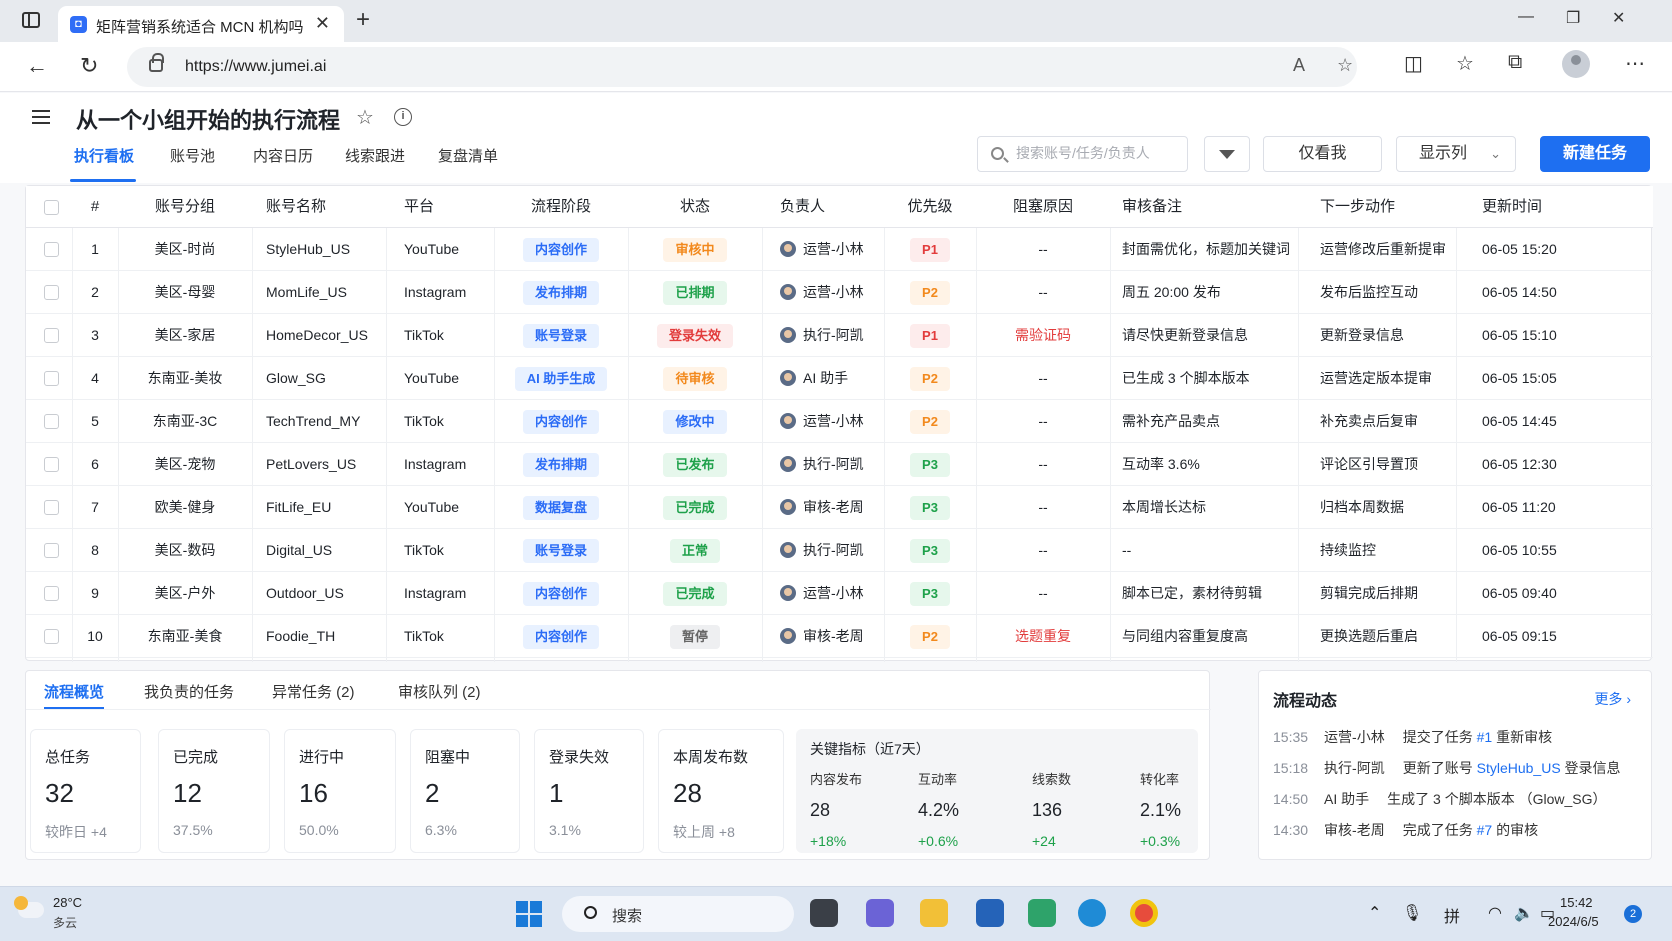 Image resolution: width=1672 pixels, height=941 pixels. I want to click on store-icon, so click(990, 913).